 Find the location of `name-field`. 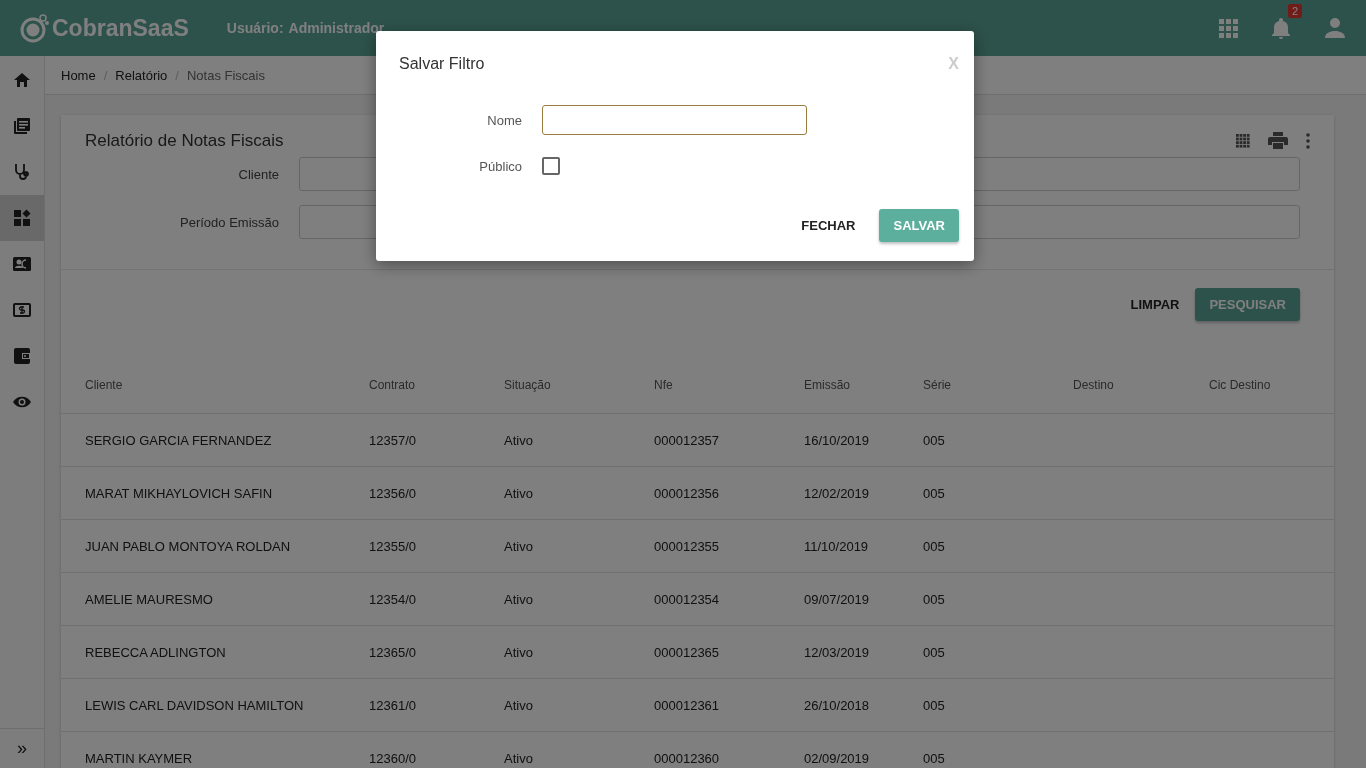

name-field is located at coordinates (674, 120).